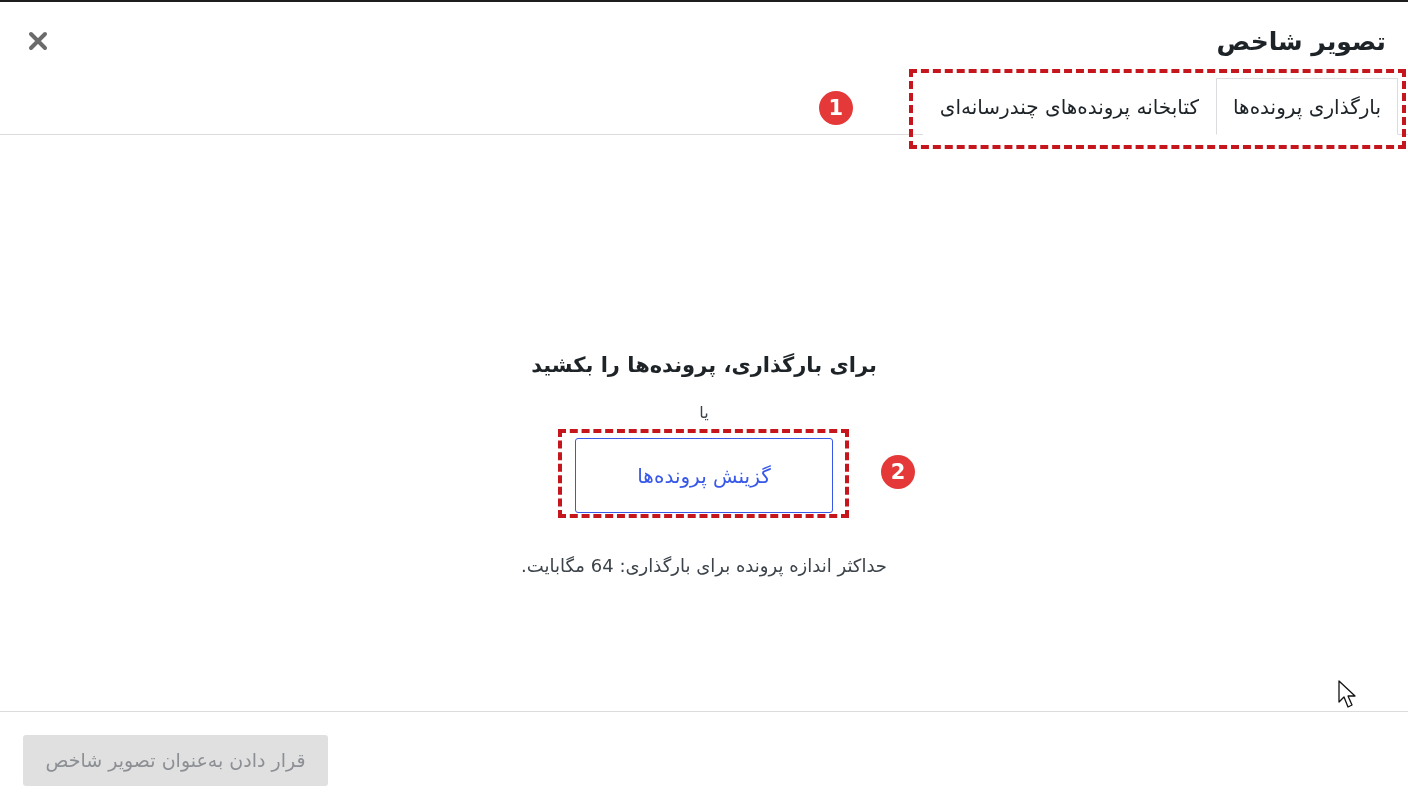 The width and height of the screenshot is (1408, 796). What do you see at coordinates (1307, 106) in the screenshot?
I see `tab: بارگذاری پرونده‌ها` at bounding box center [1307, 106].